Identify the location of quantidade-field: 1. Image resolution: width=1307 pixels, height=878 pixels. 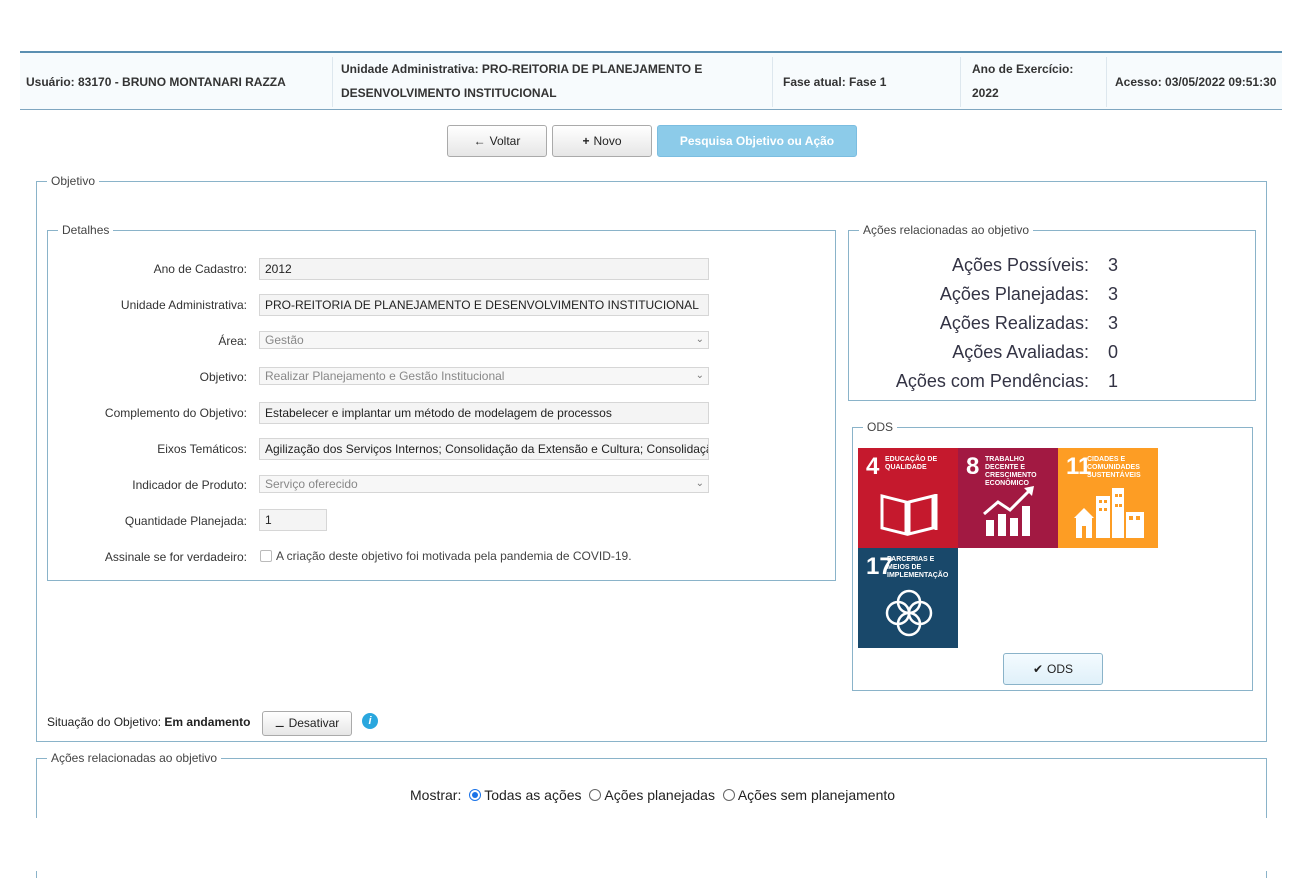
(293, 520).